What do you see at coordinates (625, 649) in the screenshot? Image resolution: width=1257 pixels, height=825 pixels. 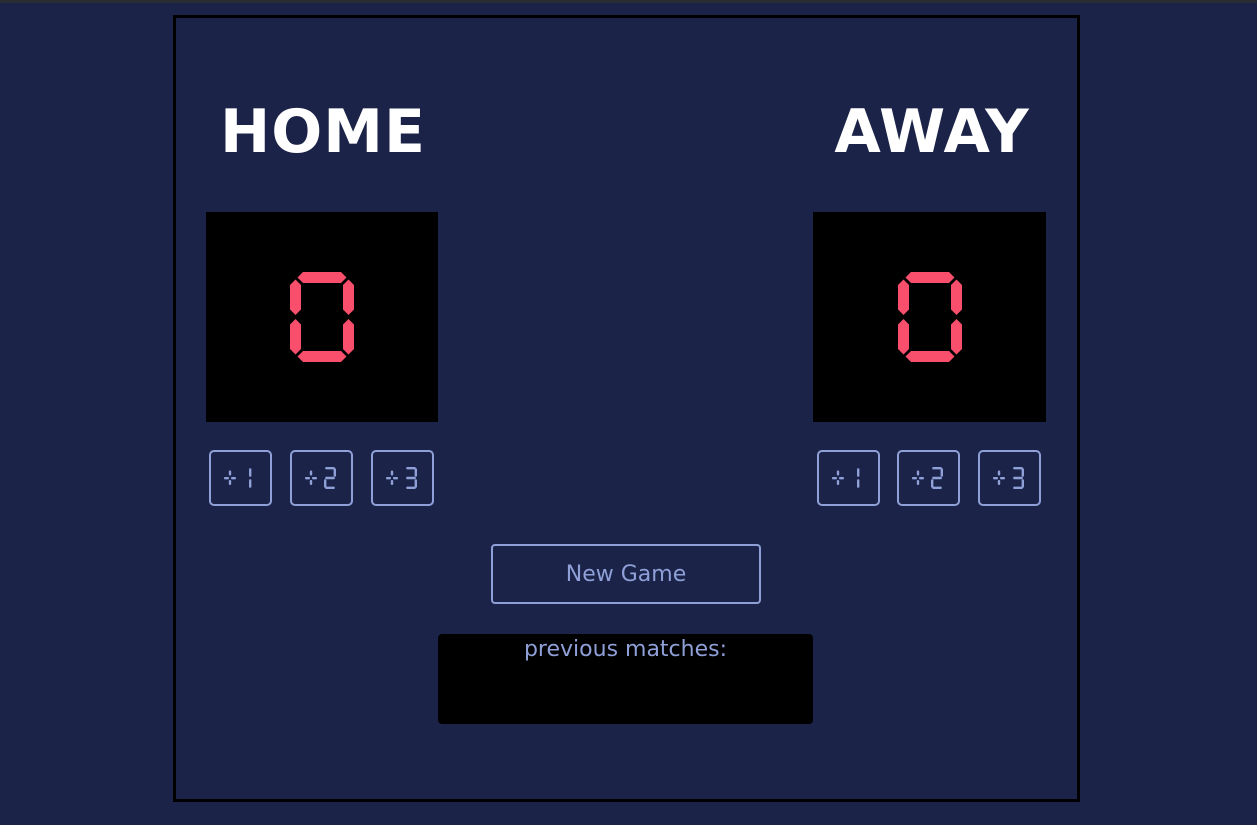 I see `previous-matches-label: previous matches:` at bounding box center [625, 649].